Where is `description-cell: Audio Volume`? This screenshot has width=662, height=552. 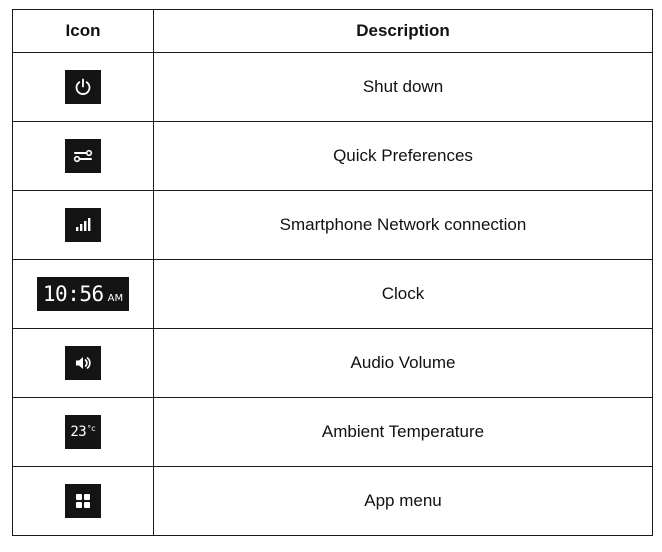
description-cell: Audio Volume is located at coordinates (403, 363).